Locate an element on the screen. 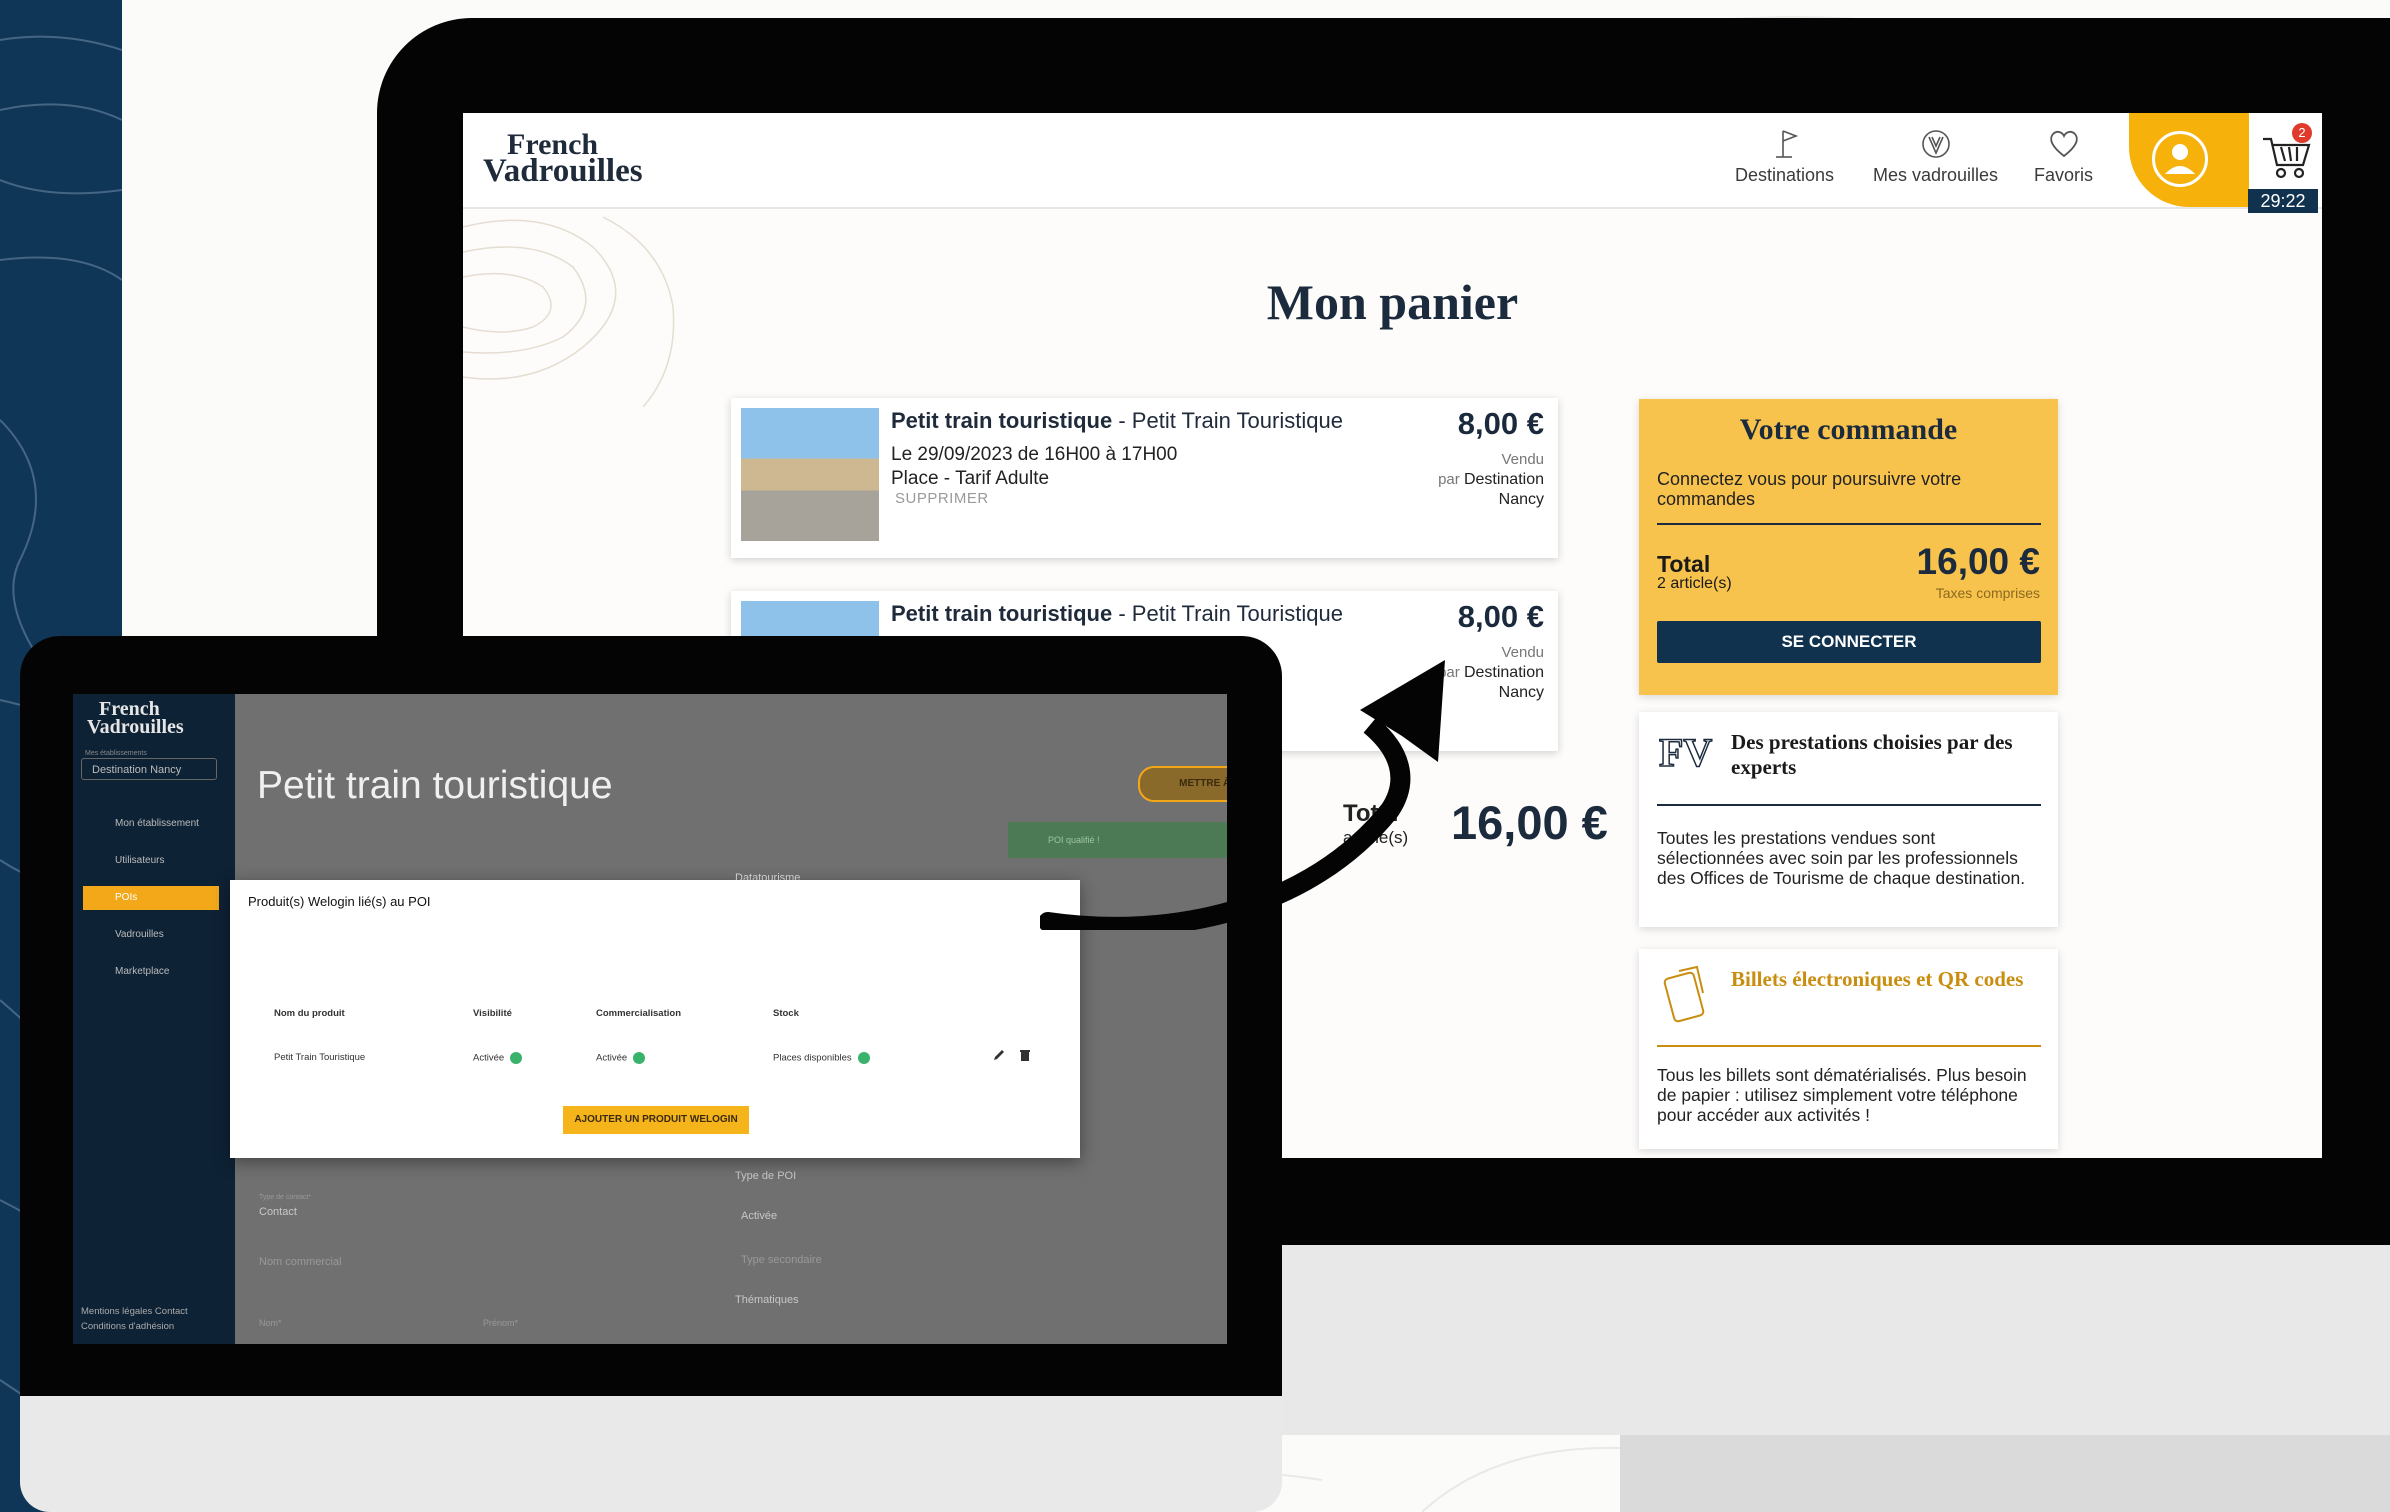  svg-text: FV is located at coordinates (1685, 752).